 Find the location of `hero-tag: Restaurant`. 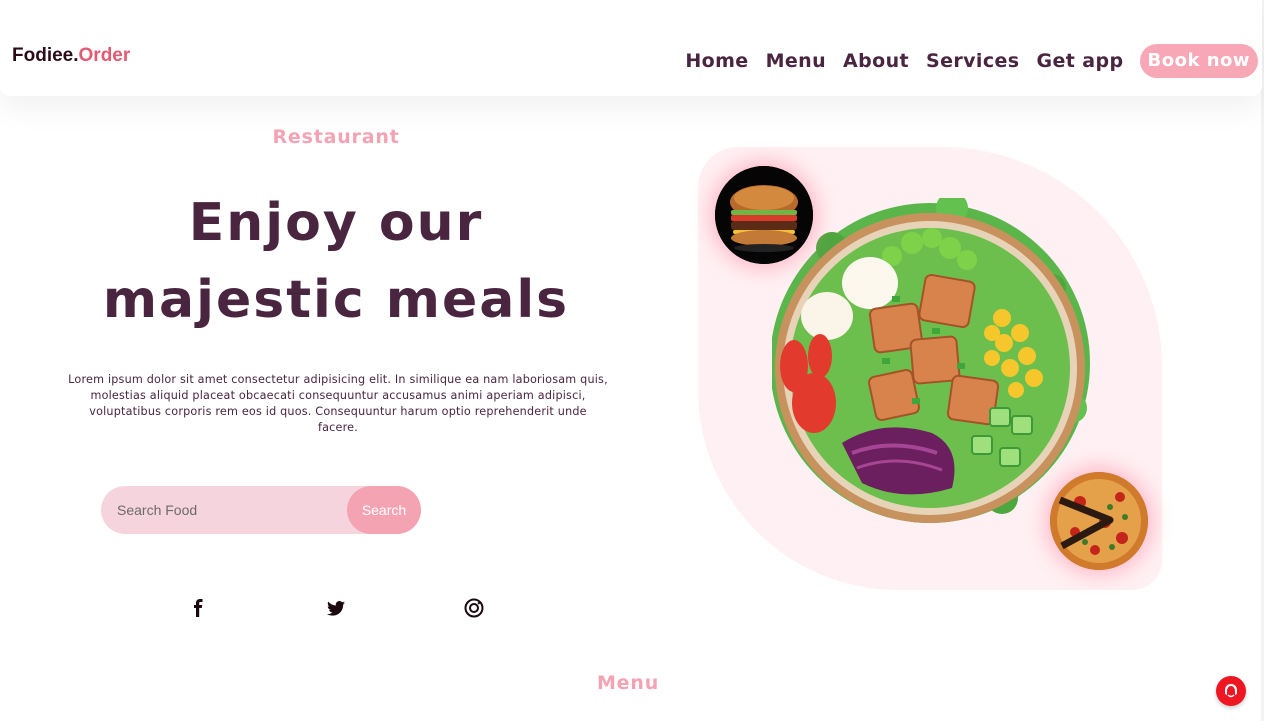

hero-tag: Restaurant is located at coordinates (336, 137).